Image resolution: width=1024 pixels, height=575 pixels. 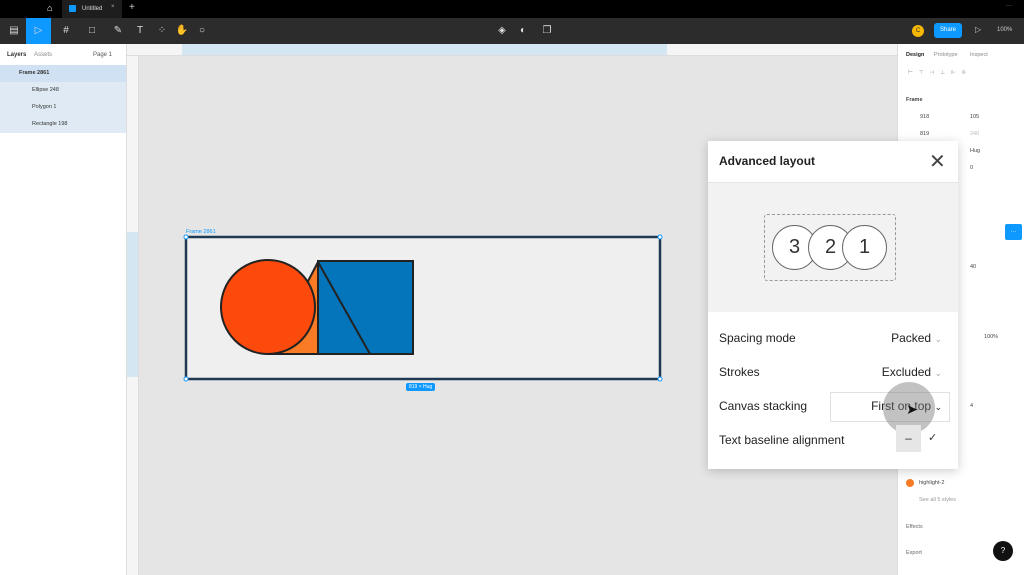 I want to click on horizontal-ruler, so click(x=512, y=50).